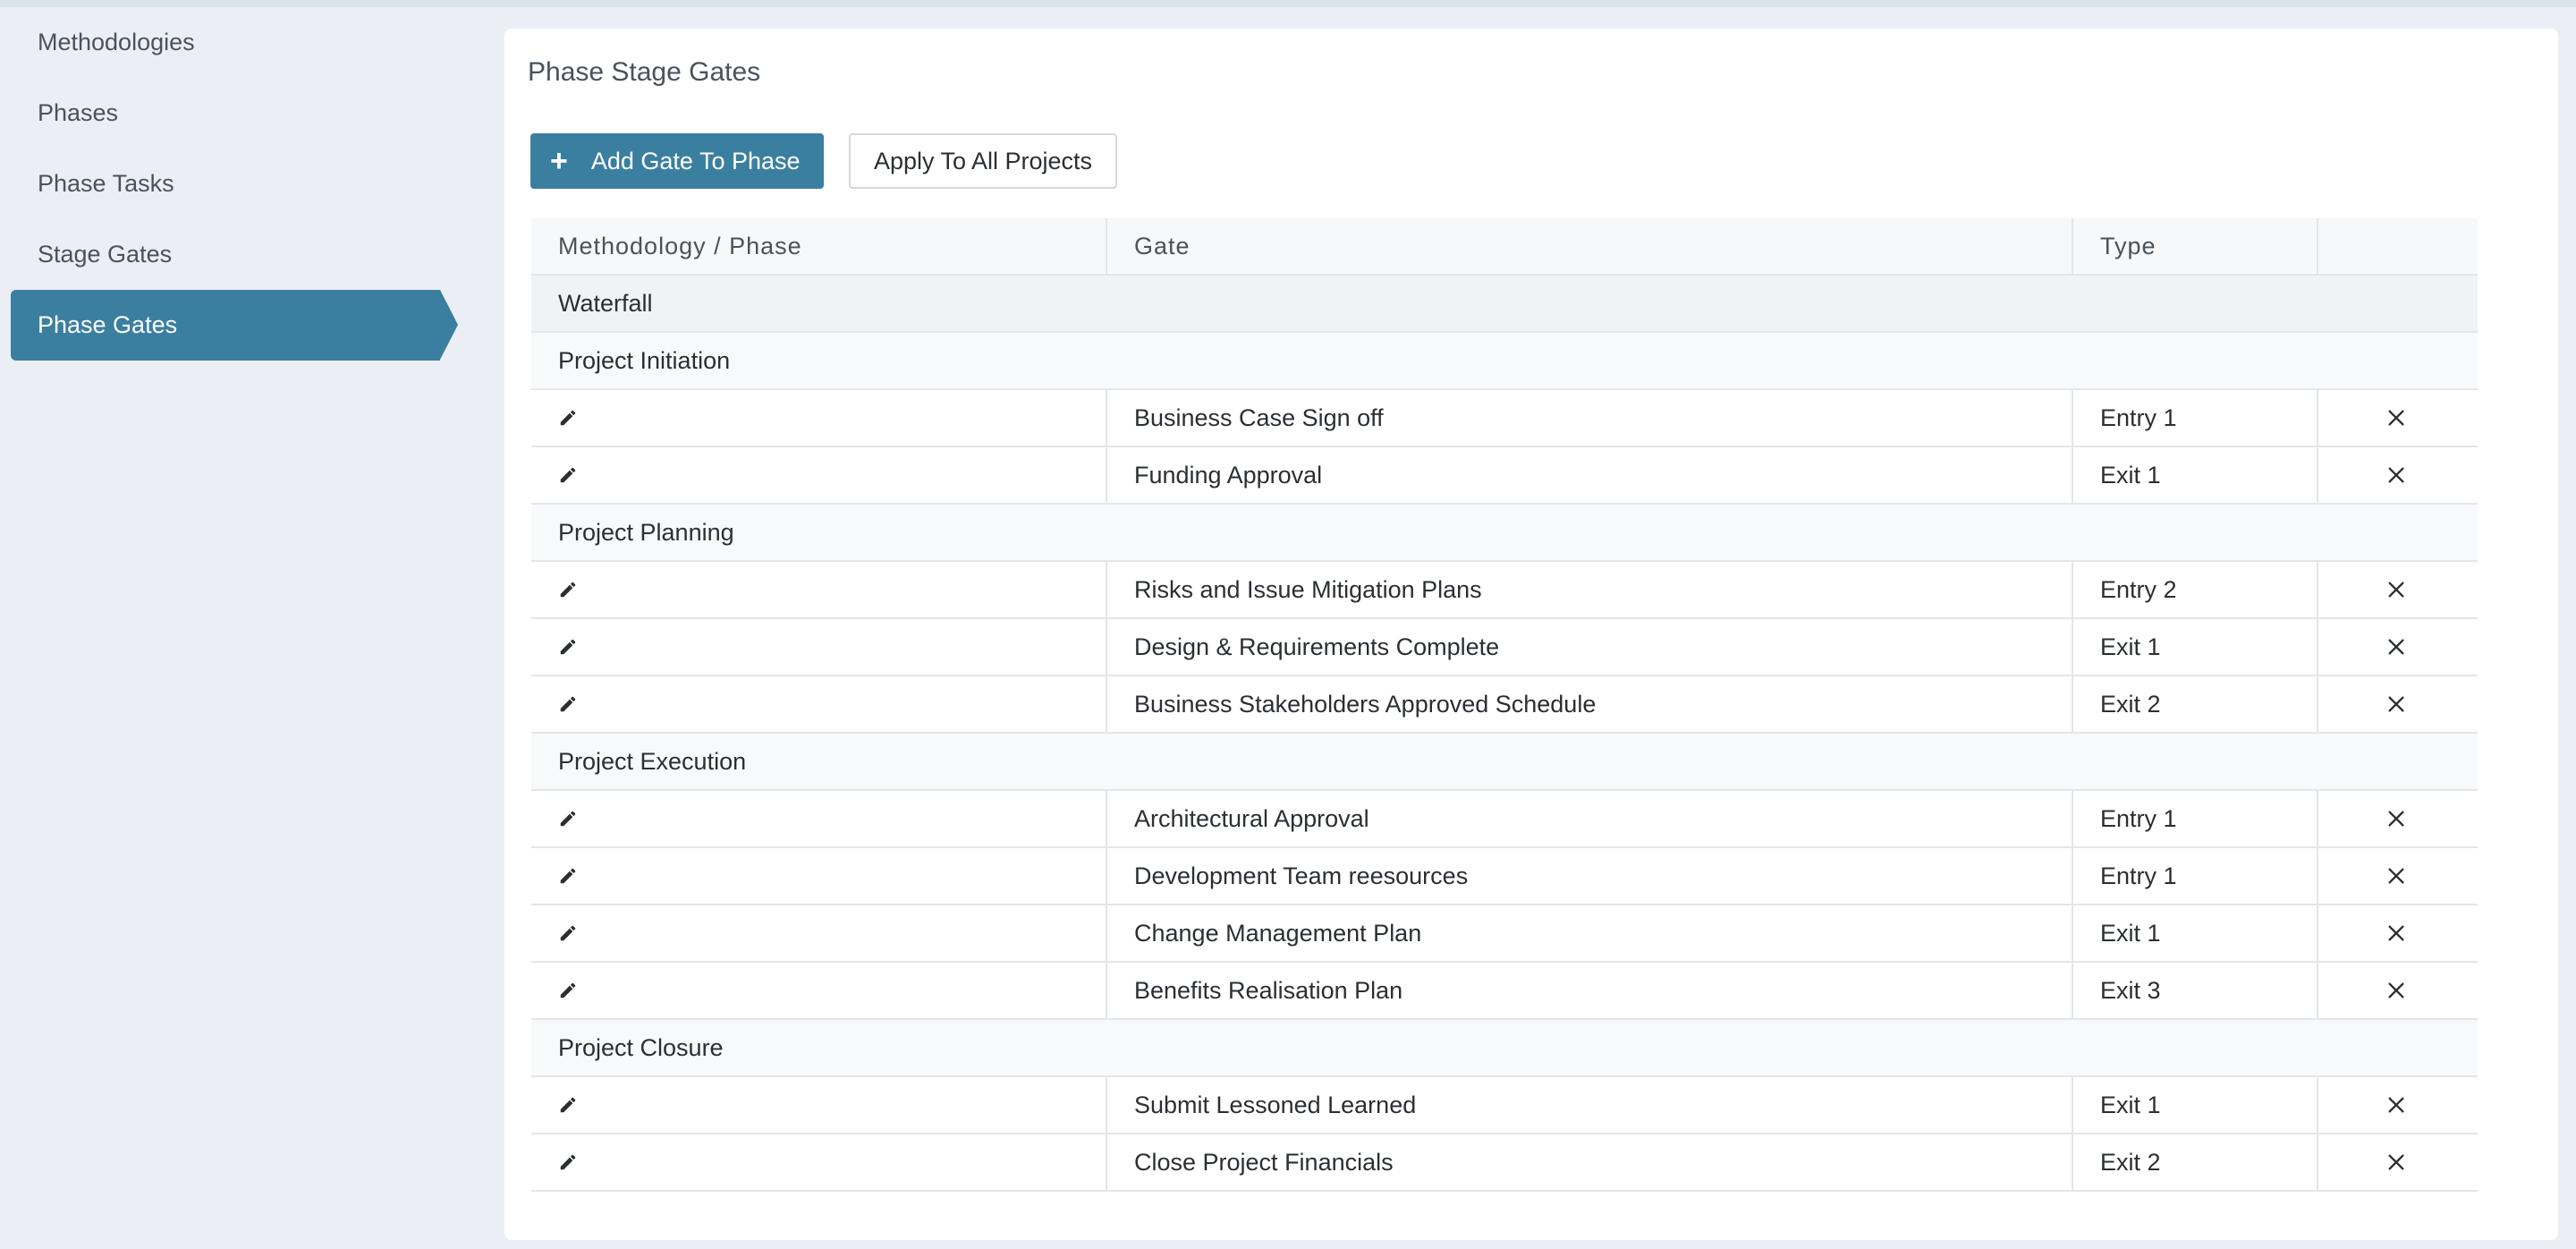  Describe the element at coordinates (2195, 590) in the screenshot. I see `gate-type: Entry 2` at that location.